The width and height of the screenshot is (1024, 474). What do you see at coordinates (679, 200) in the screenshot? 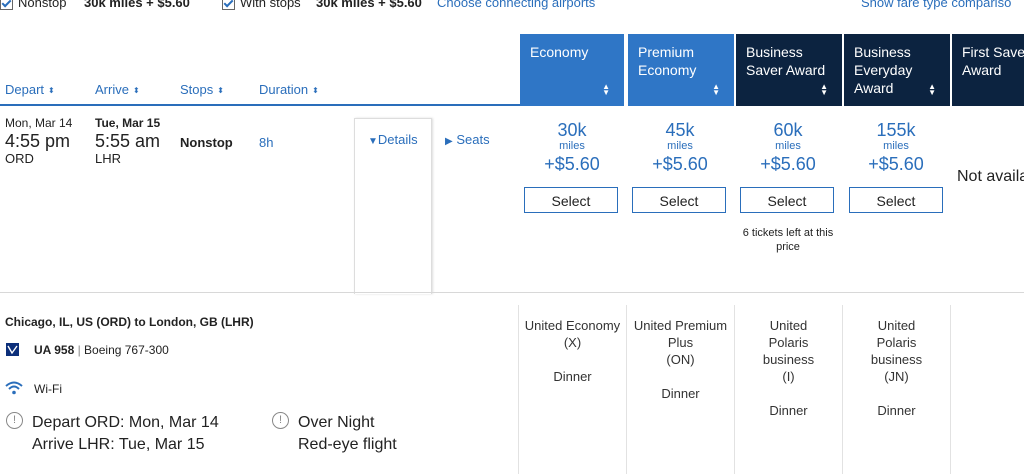
I see `select-button-premium-economy: Select` at bounding box center [679, 200].